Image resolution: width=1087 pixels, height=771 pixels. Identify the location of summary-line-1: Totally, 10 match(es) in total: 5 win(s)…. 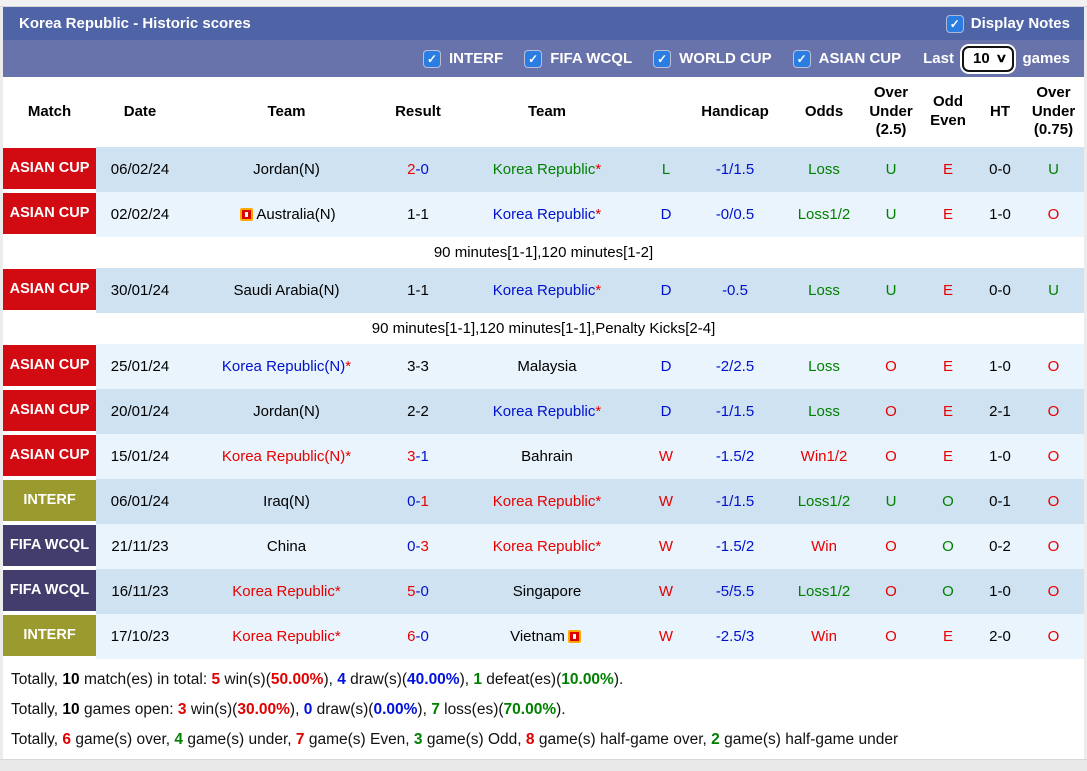
(317, 679).